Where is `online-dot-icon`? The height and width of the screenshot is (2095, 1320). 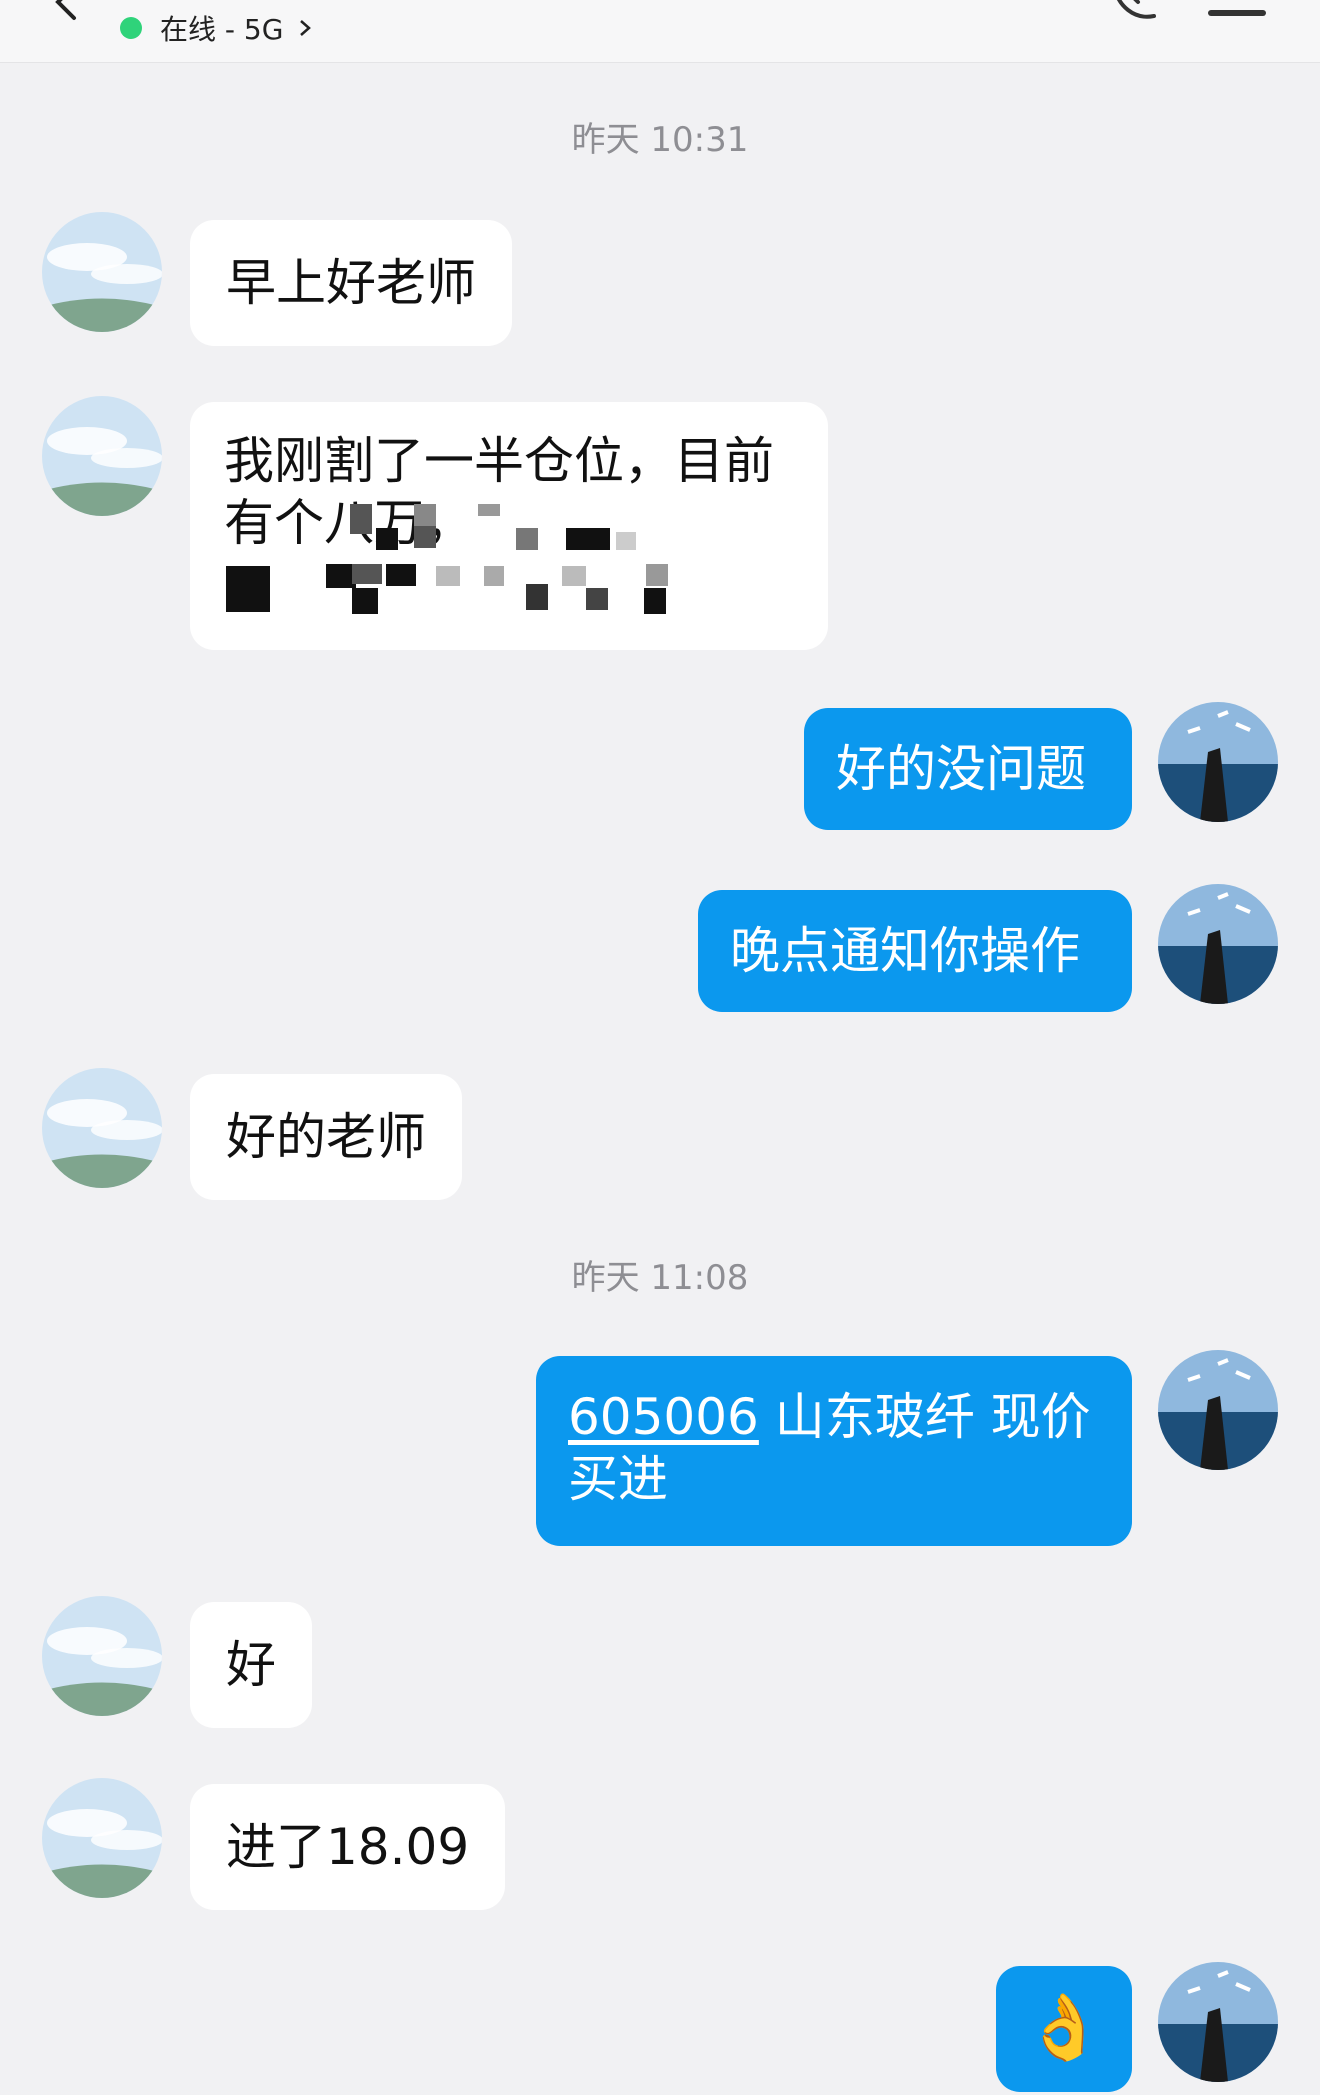
online-dot-icon is located at coordinates (131, 28).